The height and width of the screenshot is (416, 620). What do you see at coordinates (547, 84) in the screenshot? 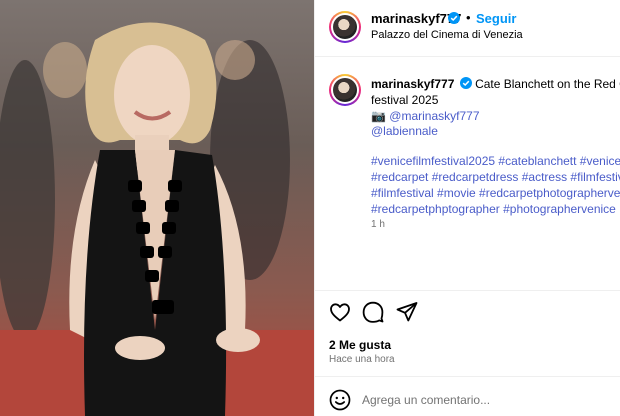
I see `caption-text: Cate Blanchett on the Red Car` at bounding box center [547, 84].